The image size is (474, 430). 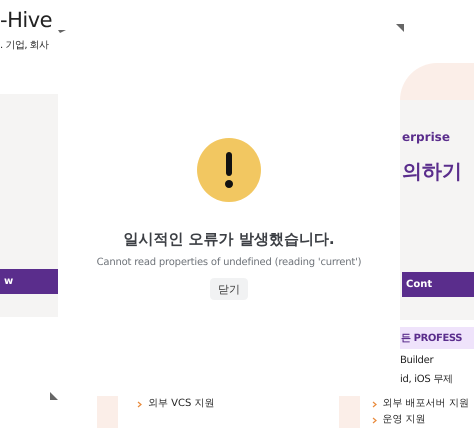 I want to click on contact-button: Cont, so click(x=438, y=284).